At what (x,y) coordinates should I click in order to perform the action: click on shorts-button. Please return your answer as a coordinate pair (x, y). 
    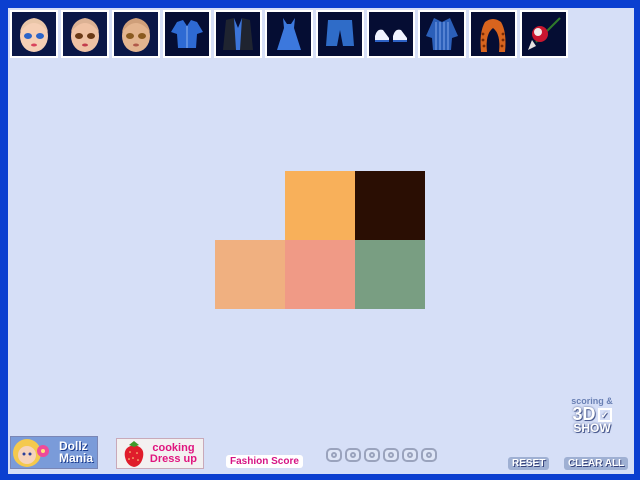
    Looking at the image, I should click on (340, 34).